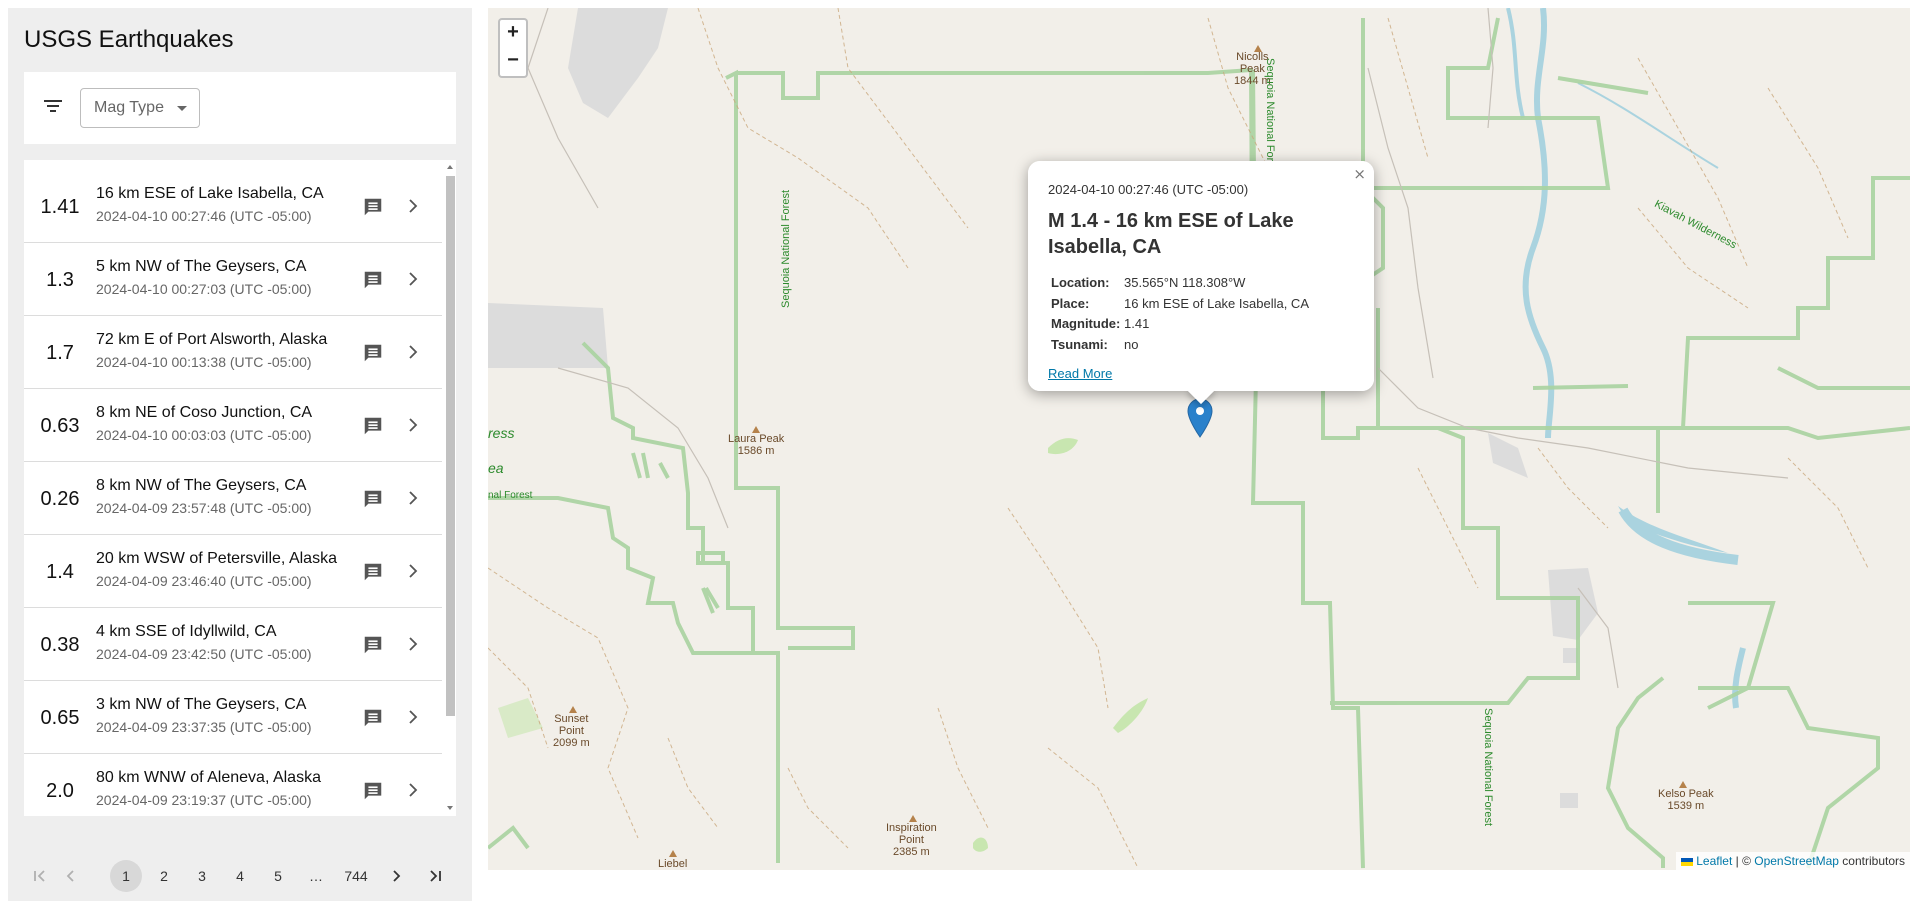 This screenshot has width=1918, height=901. What do you see at coordinates (1686, 800) in the screenshot?
I see `peak-label-kelso: Kelso Peak 1539 m` at bounding box center [1686, 800].